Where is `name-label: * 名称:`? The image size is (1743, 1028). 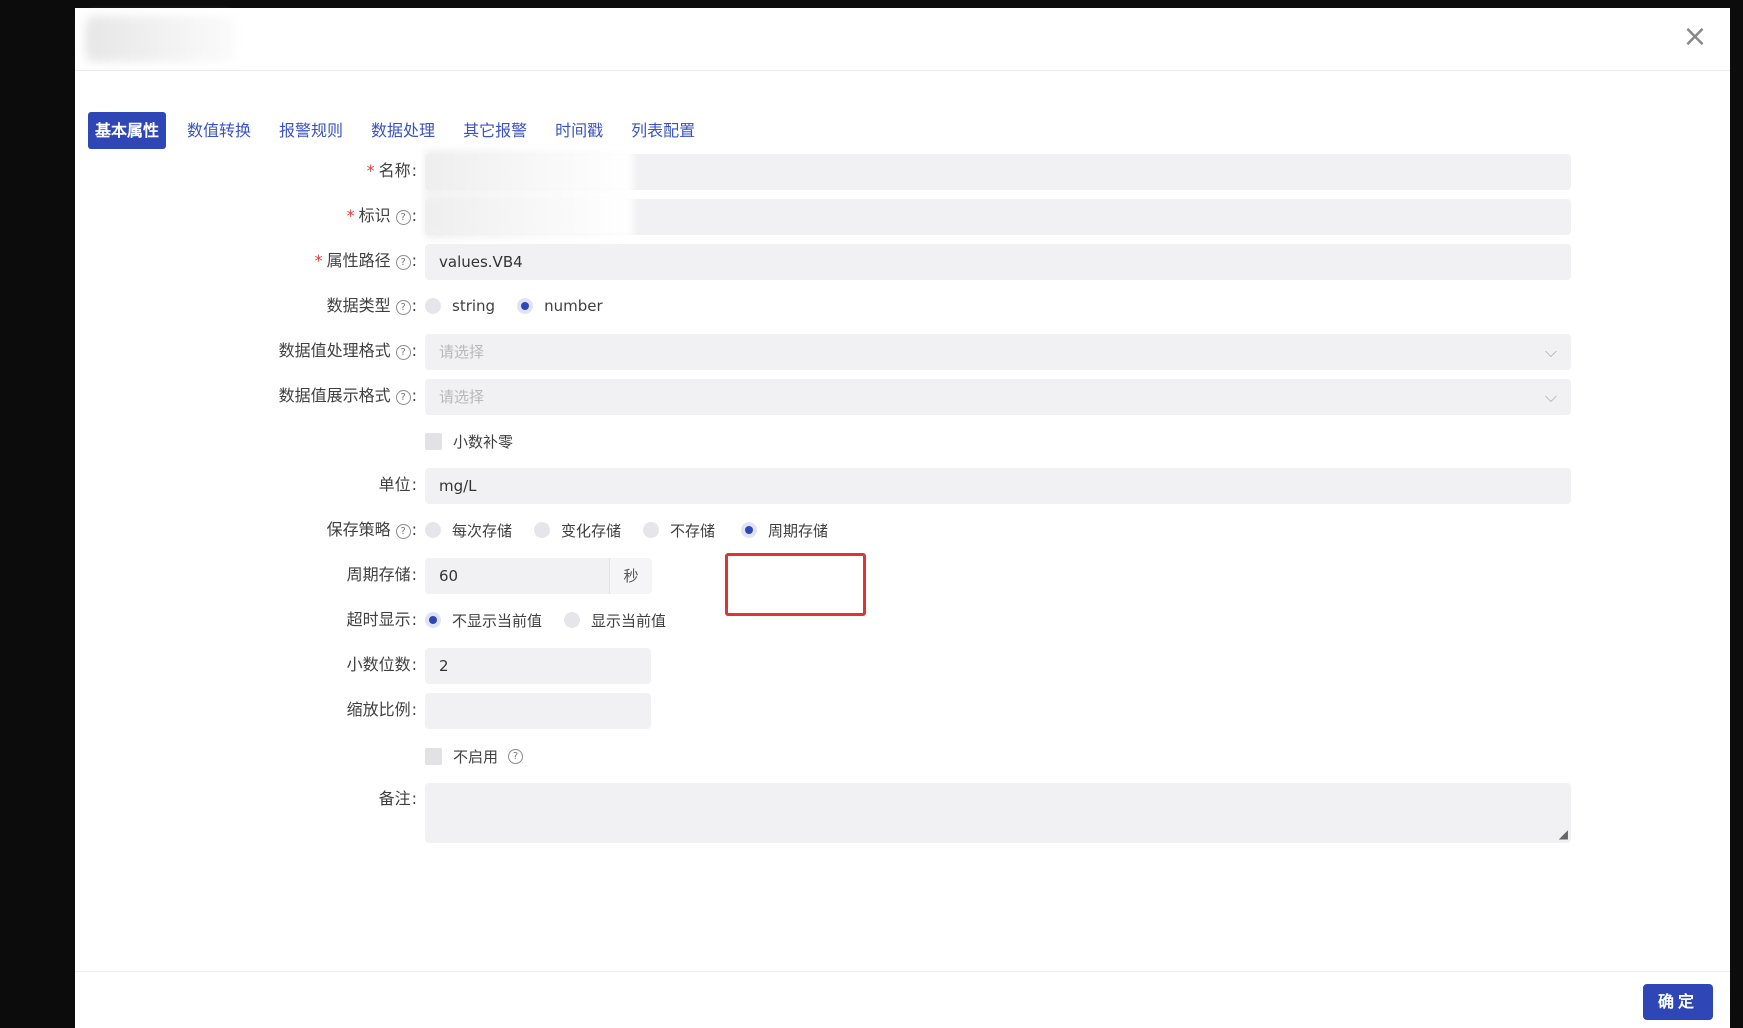
name-label: * 名称: is located at coordinates (391, 170).